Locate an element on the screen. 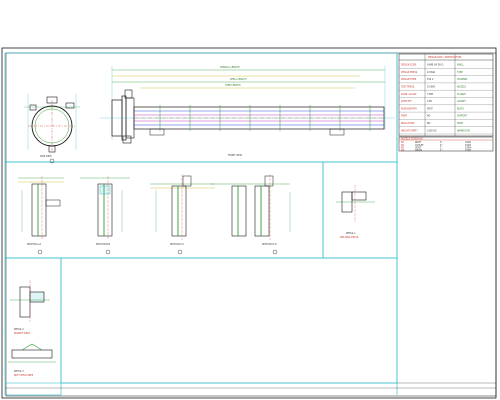 Image resolution: width=500 pixels, height=400 pixels. end-view: SIDE VIEW is located at coordinates (52, 129).